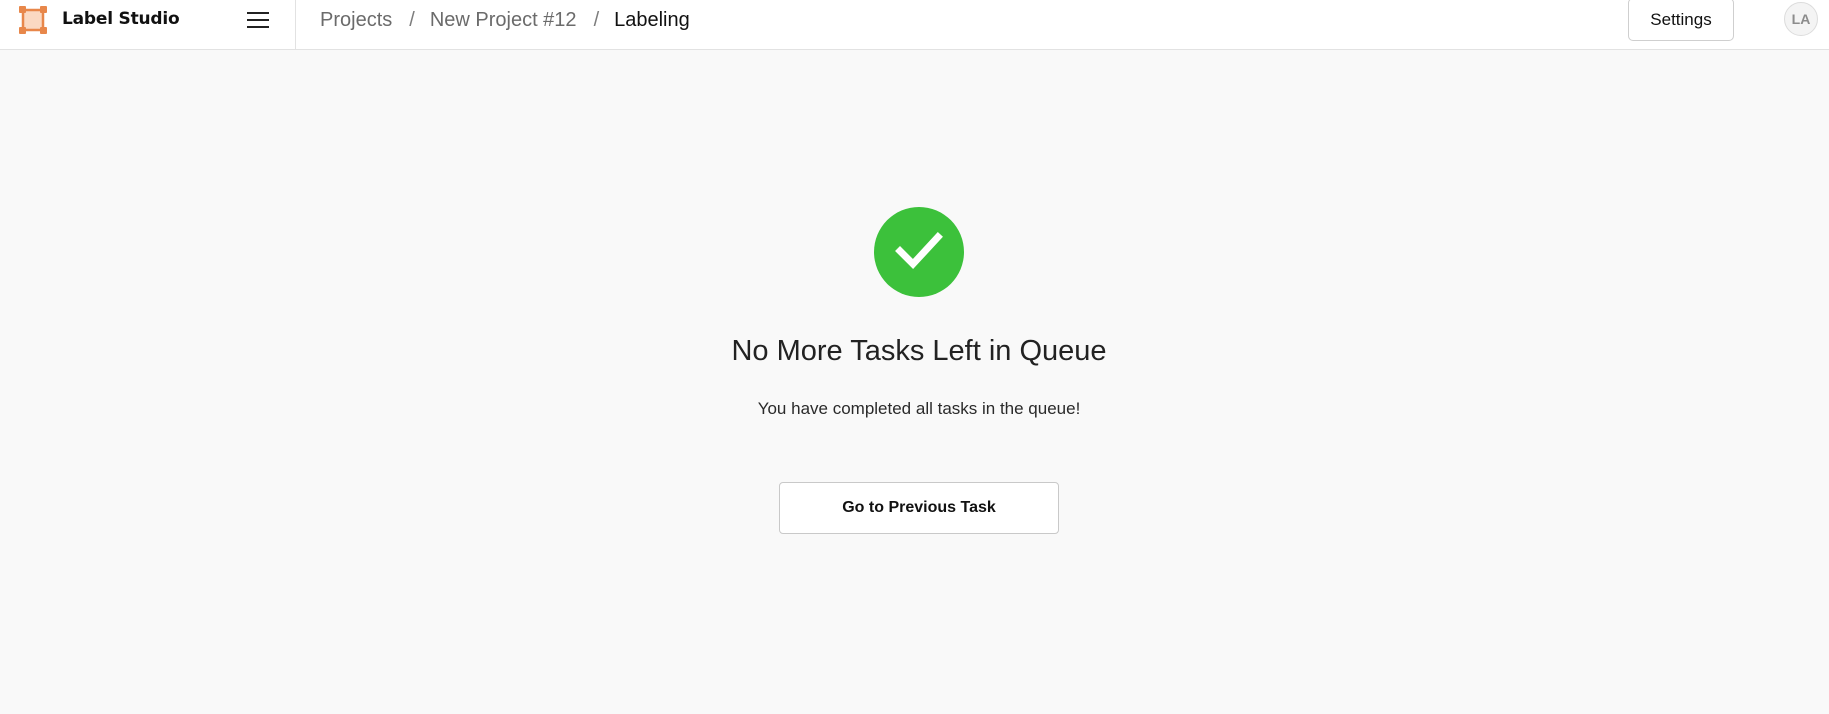 The height and width of the screenshot is (714, 1829). I want to click on label-studio-logo-icon, so click(33, 20).